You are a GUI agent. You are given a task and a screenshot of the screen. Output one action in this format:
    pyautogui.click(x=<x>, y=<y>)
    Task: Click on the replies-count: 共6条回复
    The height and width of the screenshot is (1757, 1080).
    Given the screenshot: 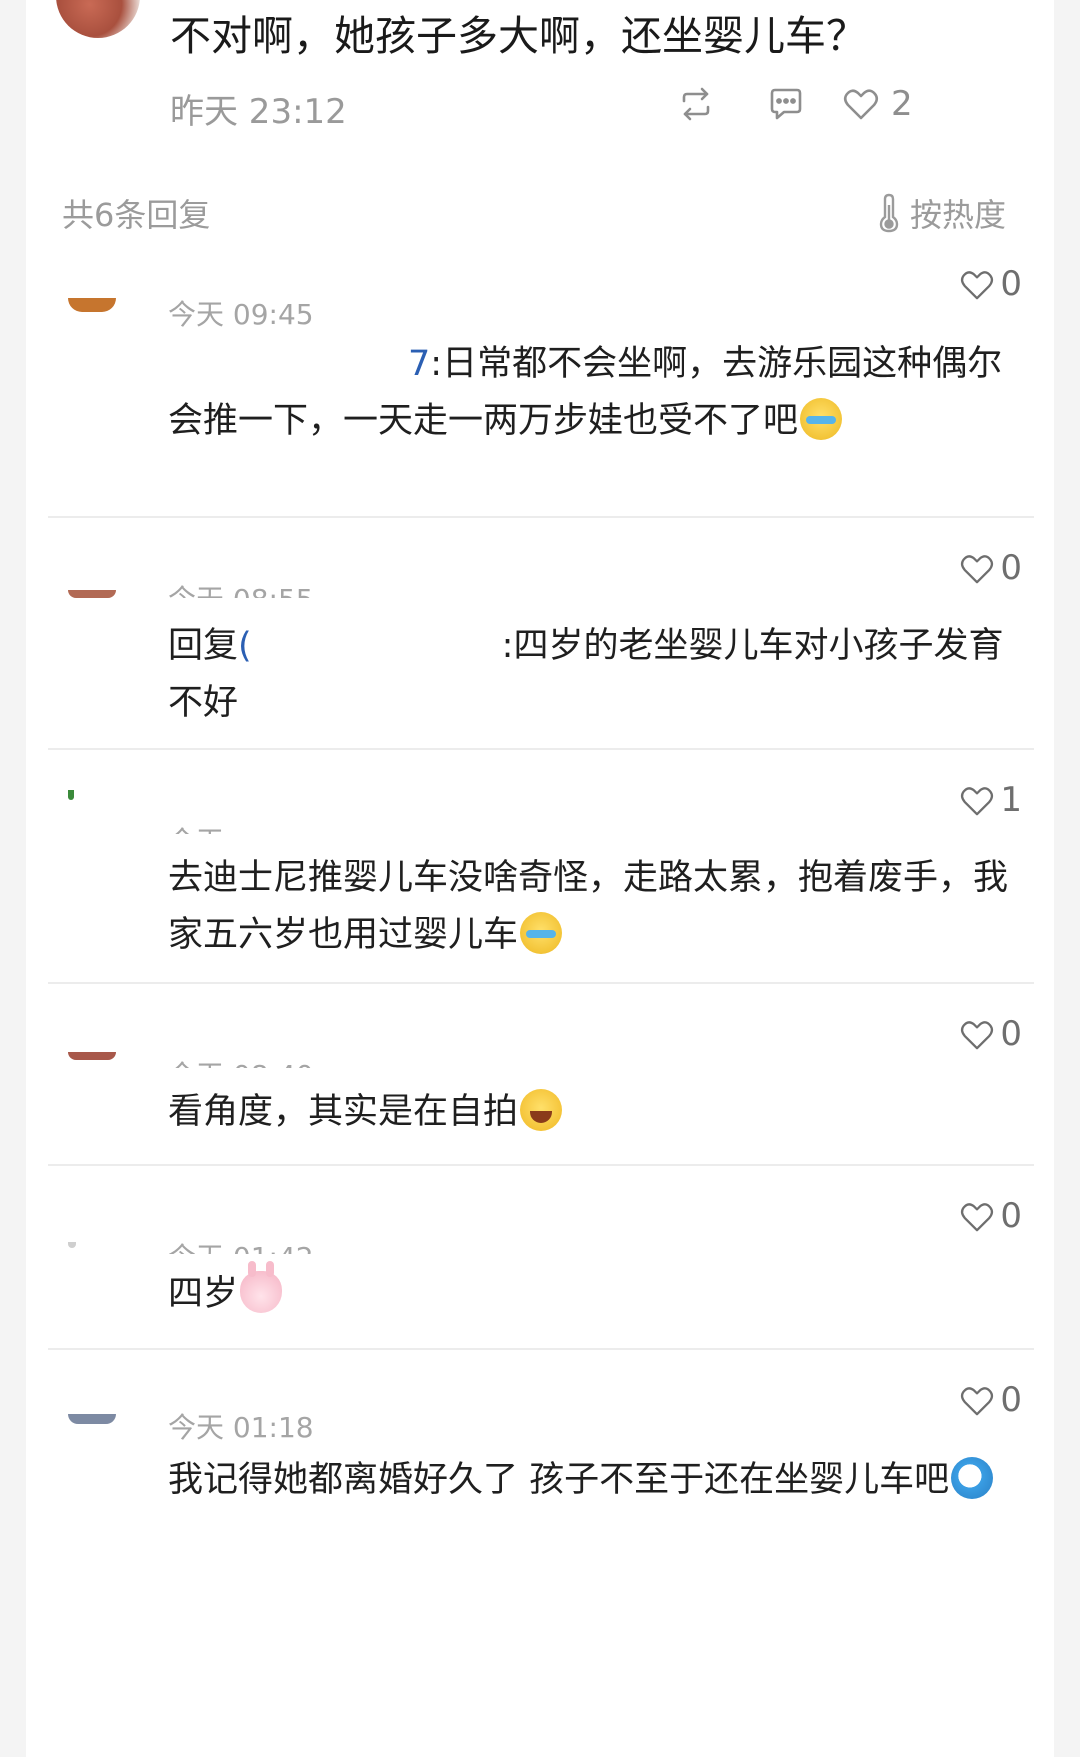 What is the action you would take?
    pyautogui.click(x=136, y=215)
    